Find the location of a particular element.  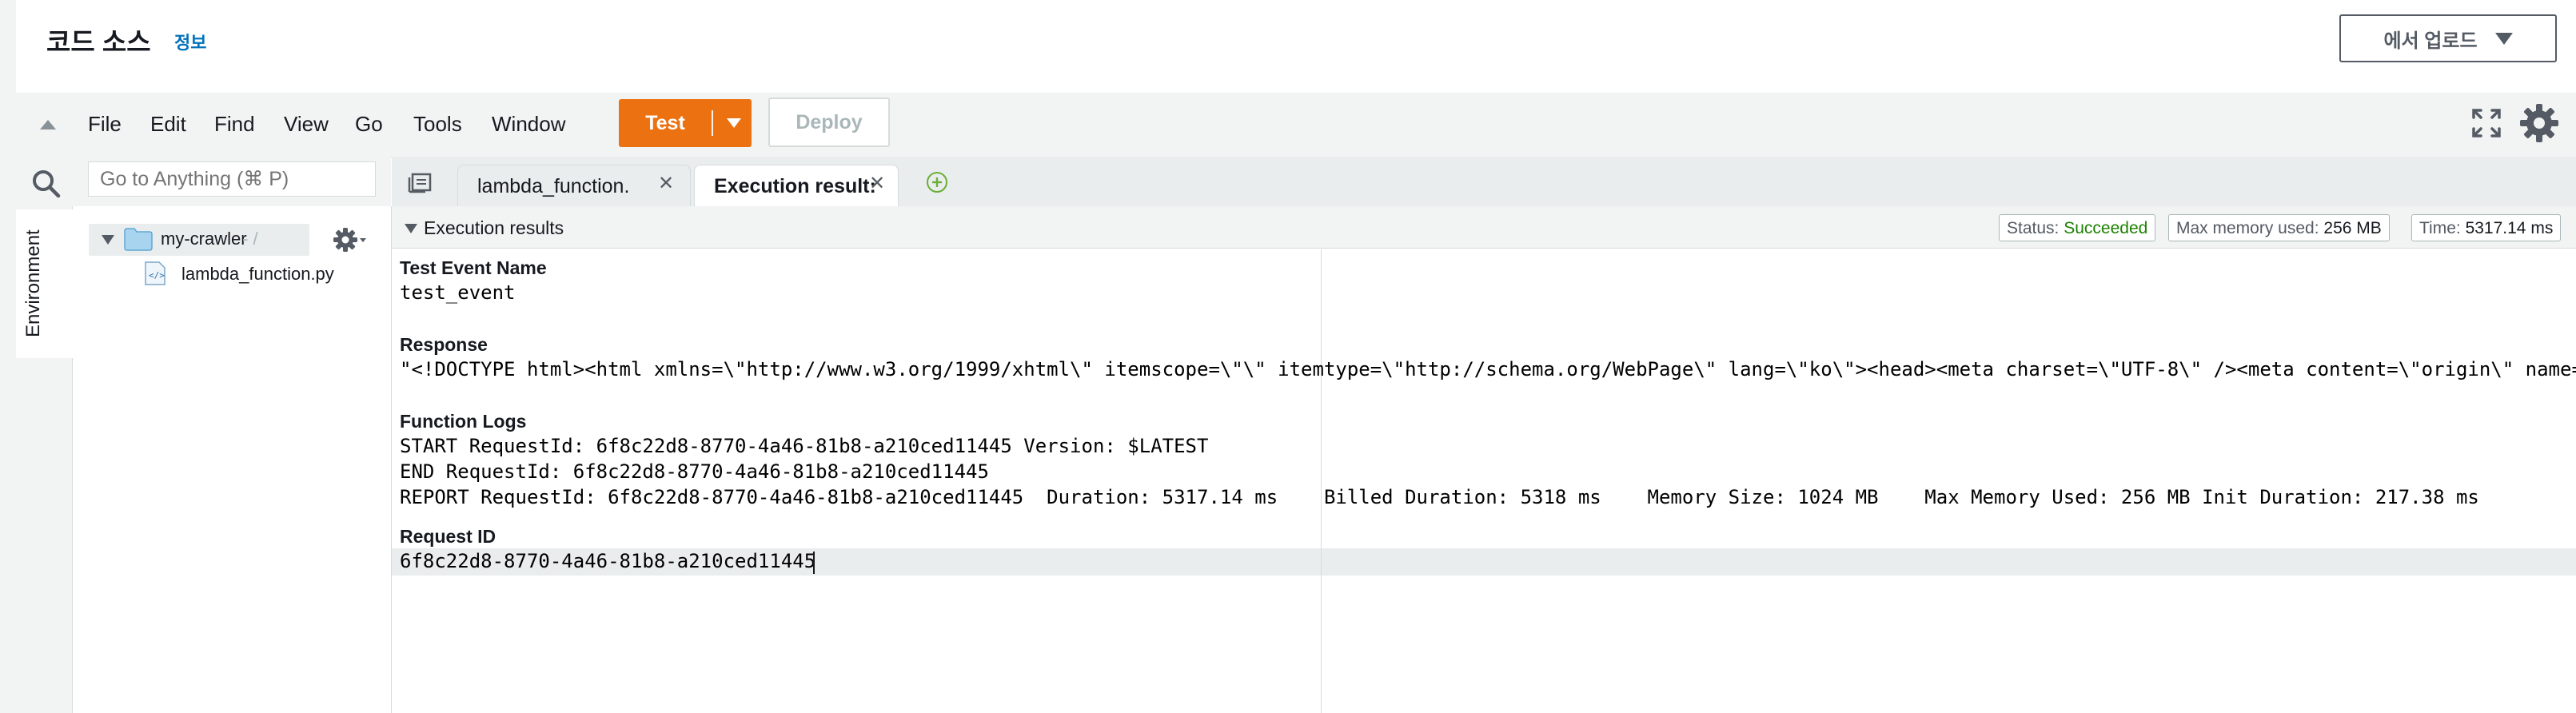

menu-go: Go is located at coordinates (369, 124).